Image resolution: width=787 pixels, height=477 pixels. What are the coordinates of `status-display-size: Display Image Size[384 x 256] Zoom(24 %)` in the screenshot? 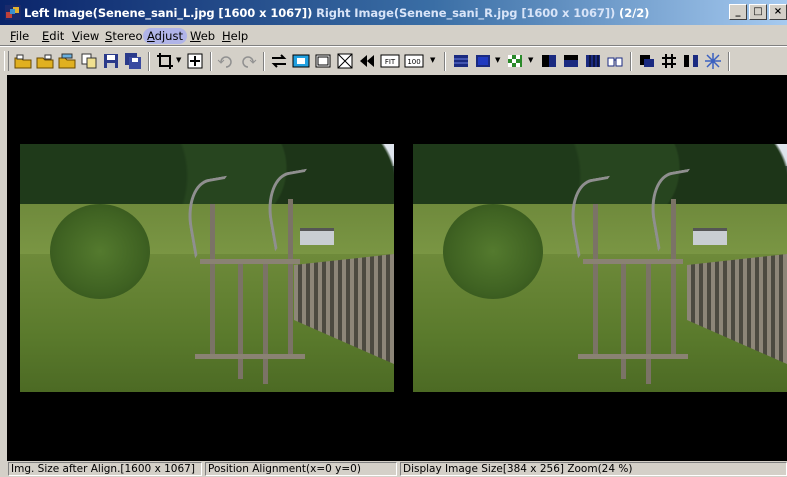 It's located at (593, 469).